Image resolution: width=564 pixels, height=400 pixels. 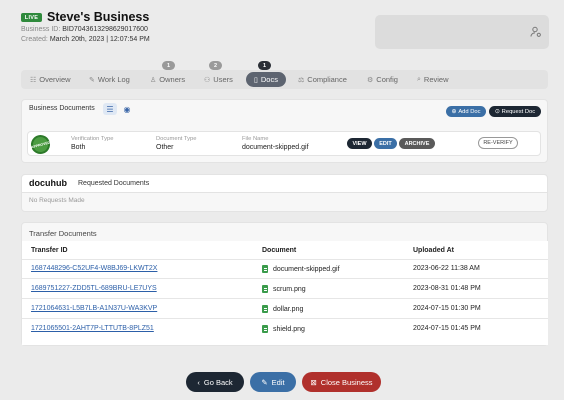 I want to click on uploaded-at-cell: 2024-07-15 01:45 PM, so click(x=447, y=328).